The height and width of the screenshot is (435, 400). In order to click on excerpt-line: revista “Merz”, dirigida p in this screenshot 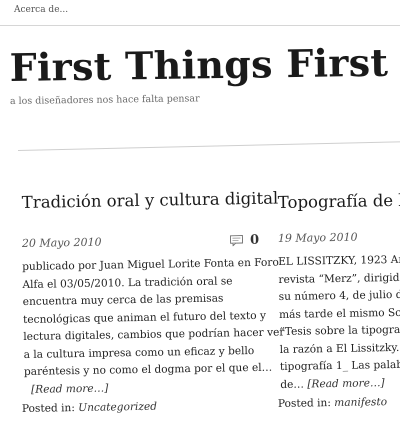, I will do `click(339, 278)`.